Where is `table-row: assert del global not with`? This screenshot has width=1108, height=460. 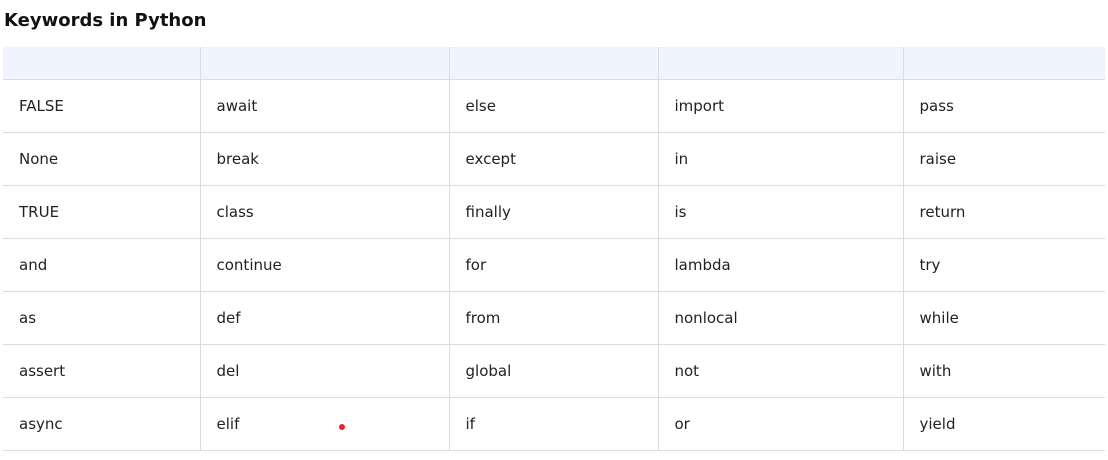
table-row: assert del global not with is located at coordinates (554, 371).